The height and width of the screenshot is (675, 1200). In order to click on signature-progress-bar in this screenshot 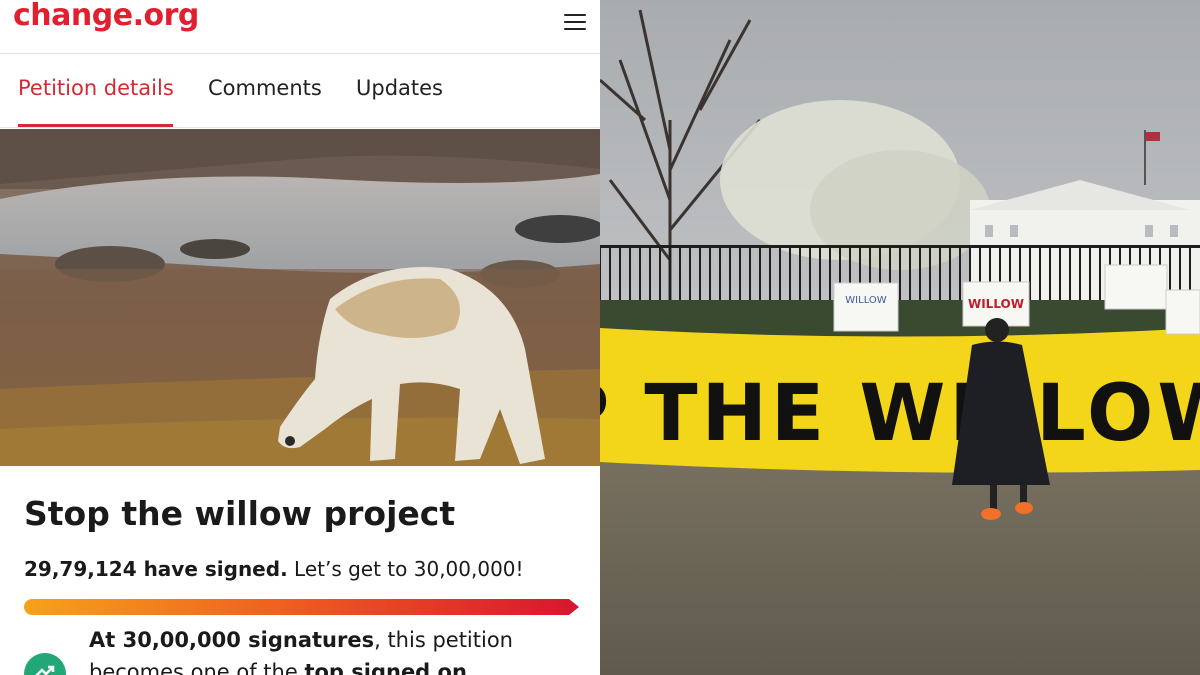, I will do `click(301, 607)`.